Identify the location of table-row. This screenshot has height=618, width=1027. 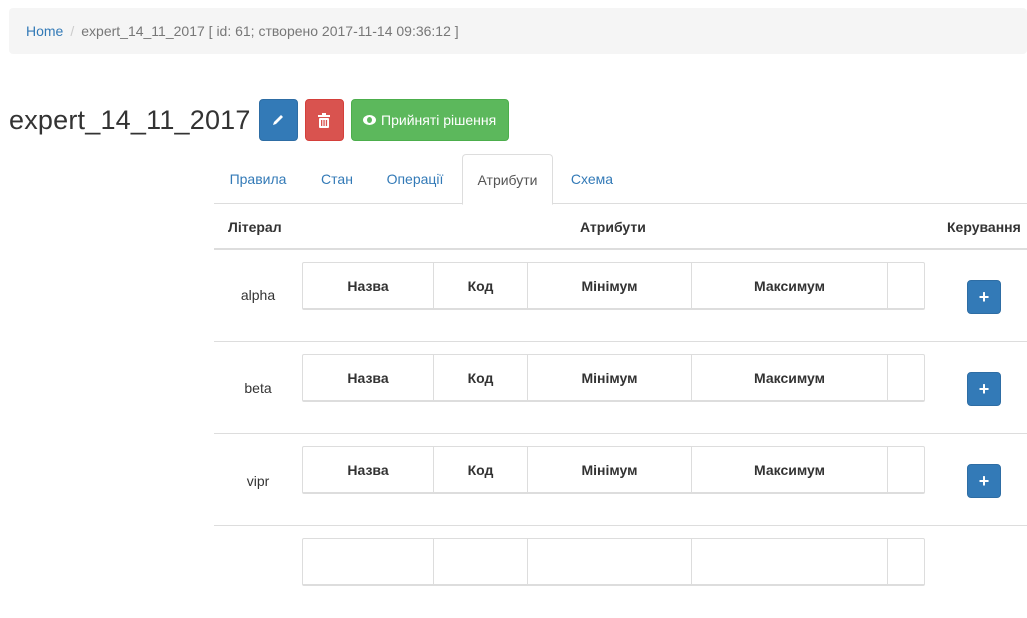
(620, 572).